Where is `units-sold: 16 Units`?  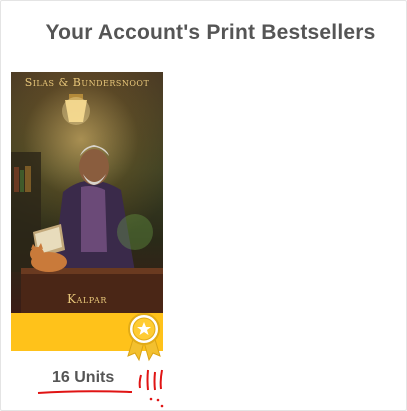
units-sold: 16 Units is located at coordinates (83, 377).